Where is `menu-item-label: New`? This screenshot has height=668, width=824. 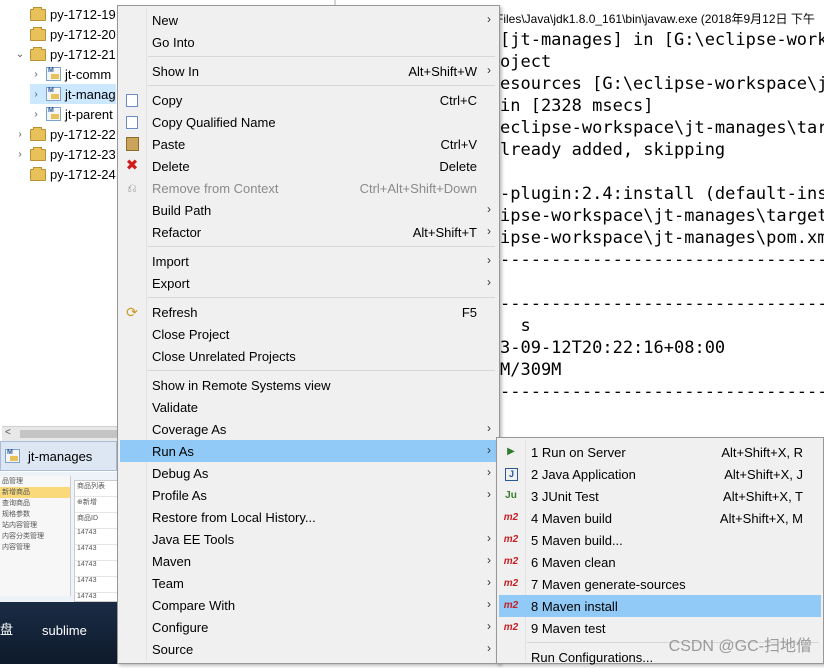
menu-item-label: New is located at coordinates (165, 20).